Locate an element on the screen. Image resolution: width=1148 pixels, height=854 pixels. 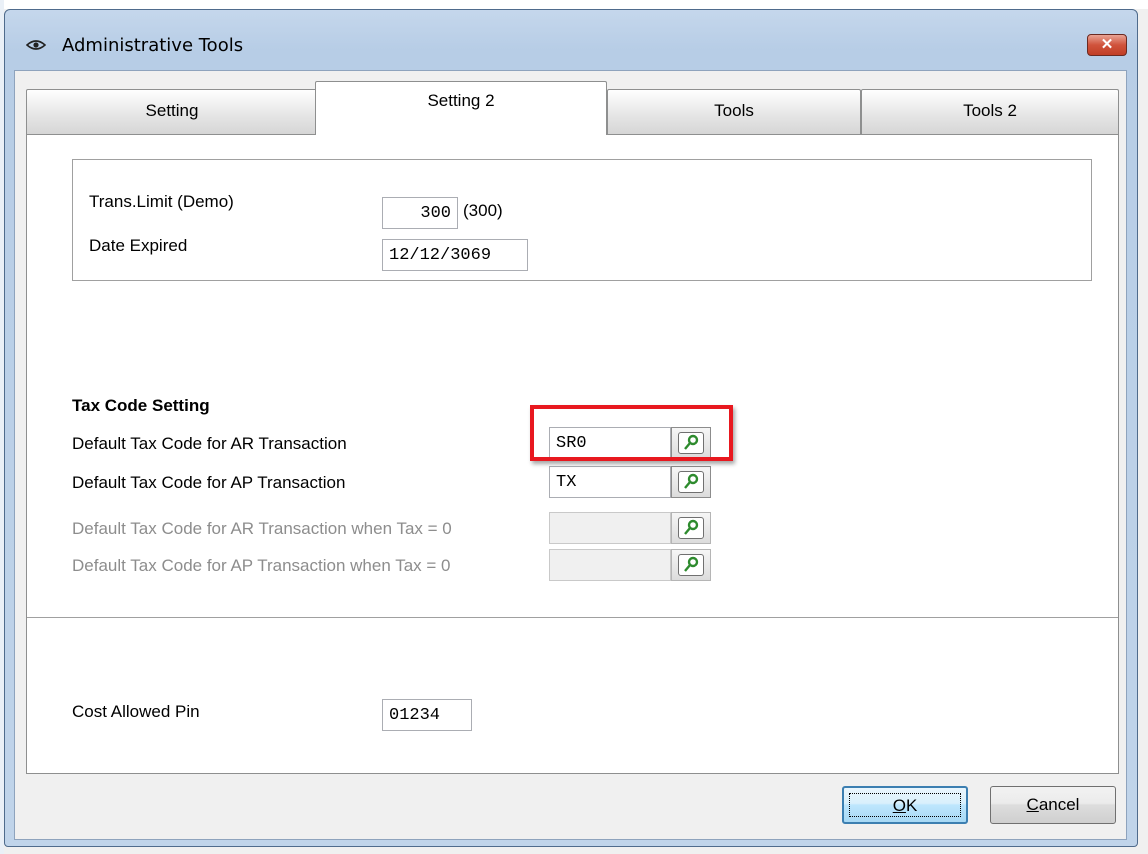
trans-limit-label: Trans.Limit (Demo) is located at coordinates (161, 201).